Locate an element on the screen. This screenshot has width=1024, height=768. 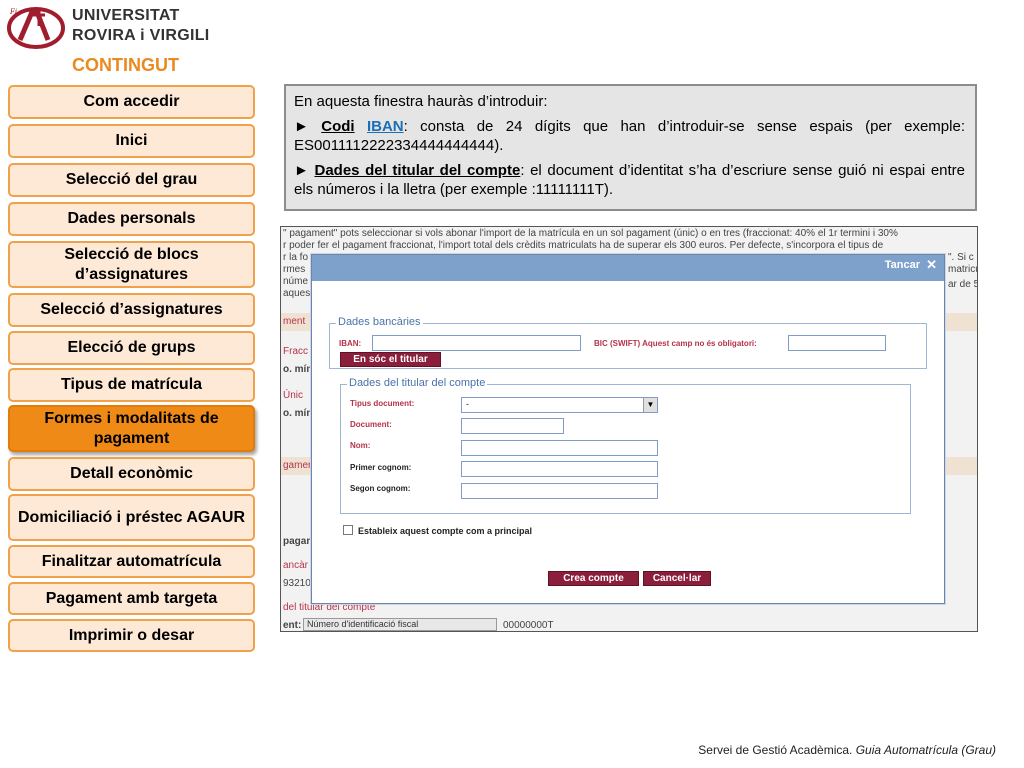
bg-label: ment is located at coordinates (294, 321).